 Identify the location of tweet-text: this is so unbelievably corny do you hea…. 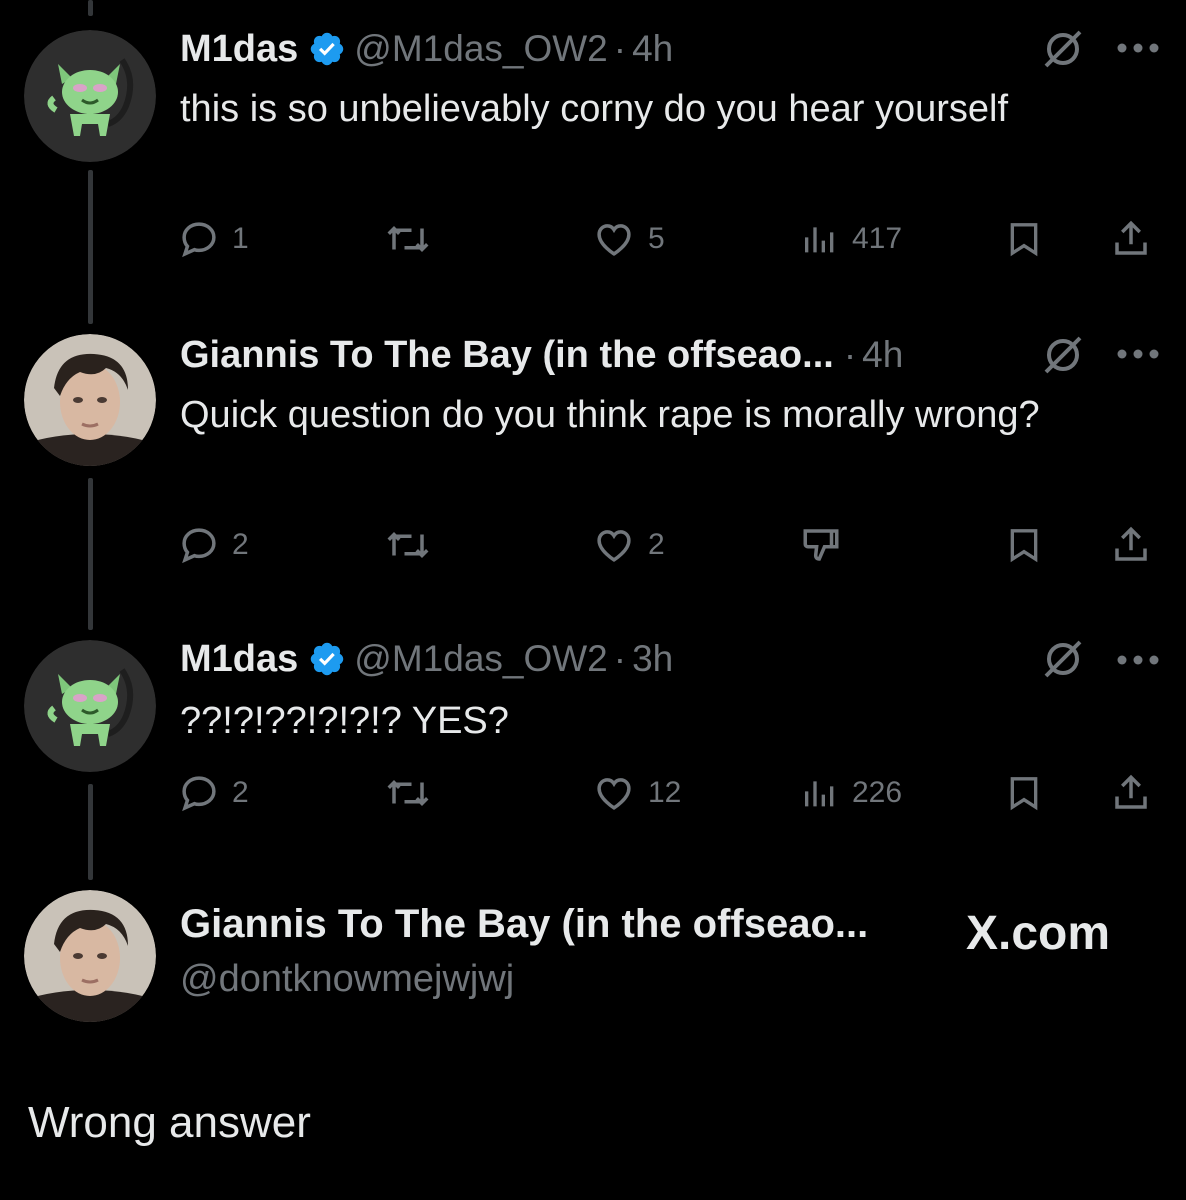
(594, 109).